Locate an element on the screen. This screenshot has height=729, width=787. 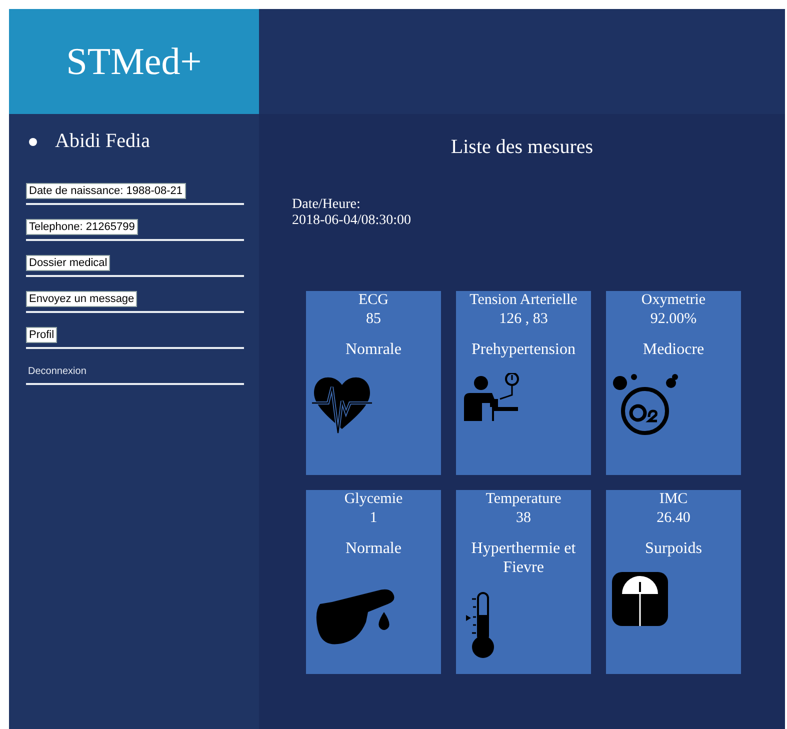
measure-status: Mediocre is located at coordinates (673, 349).